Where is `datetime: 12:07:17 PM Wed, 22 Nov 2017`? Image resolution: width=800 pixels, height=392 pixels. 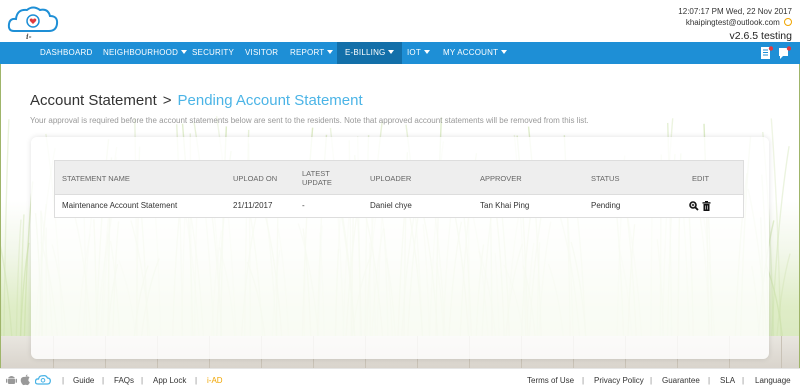
datetime: 12:07:17 PM Wed, 22 Nov 2017 is located at coordinates (735, 11).